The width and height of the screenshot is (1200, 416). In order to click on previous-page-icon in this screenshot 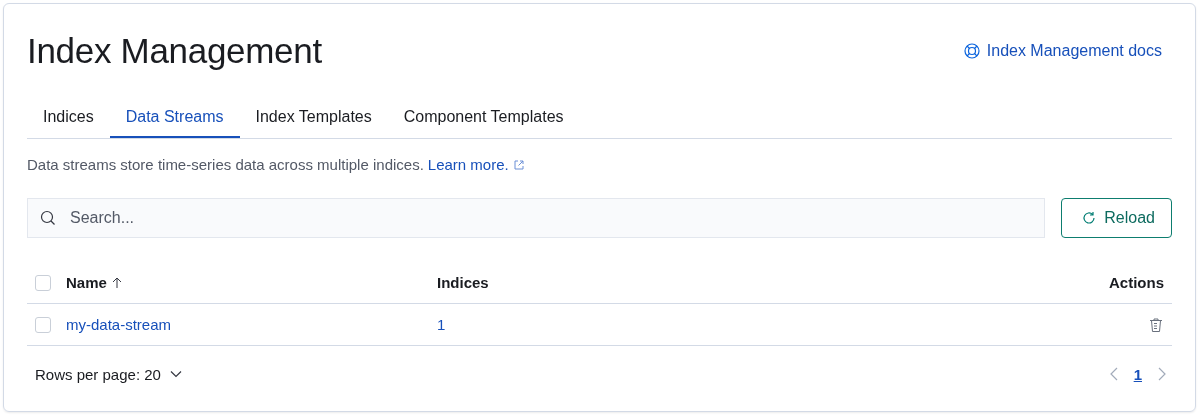, I will do `click(1113, 374)`.